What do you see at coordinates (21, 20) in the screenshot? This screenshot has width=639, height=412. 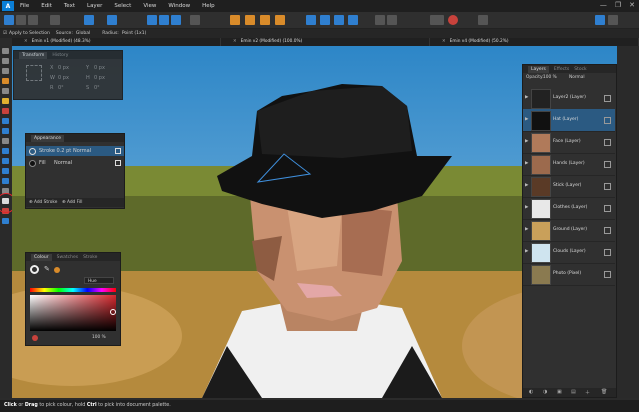 I see `pixel-persona-icon` at bounding box center [21, 20].